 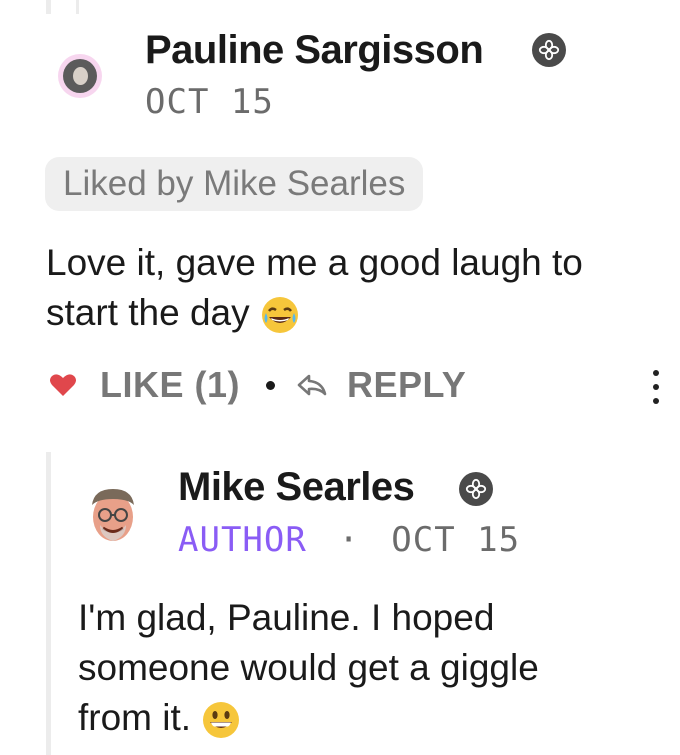 What do you see at coordinates (406, 385) in the screenshot?
I see `reply-button: REPLY` at bounding box center [406, 385].